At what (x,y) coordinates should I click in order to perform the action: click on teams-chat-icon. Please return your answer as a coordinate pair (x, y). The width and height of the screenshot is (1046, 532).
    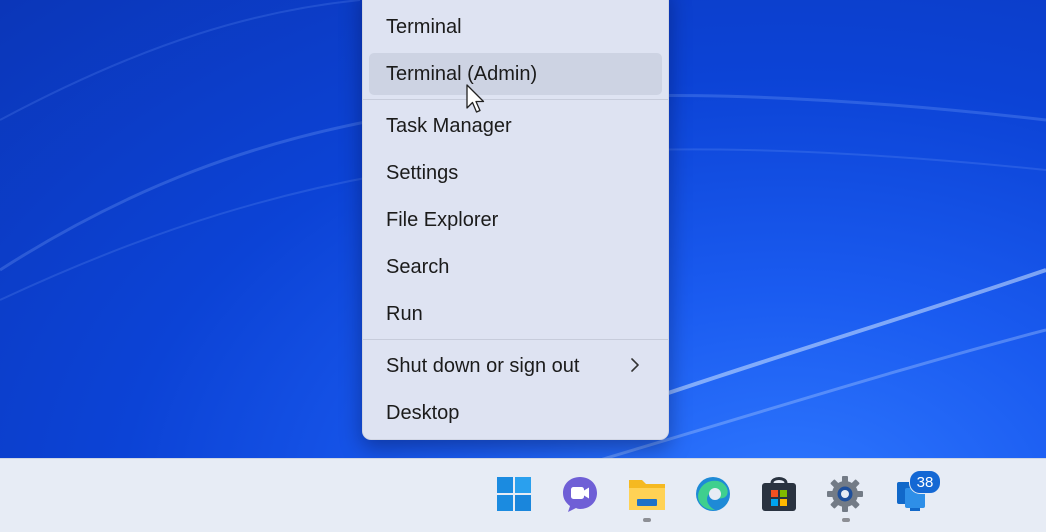
    Looking at the image, I should click on (580, 494).